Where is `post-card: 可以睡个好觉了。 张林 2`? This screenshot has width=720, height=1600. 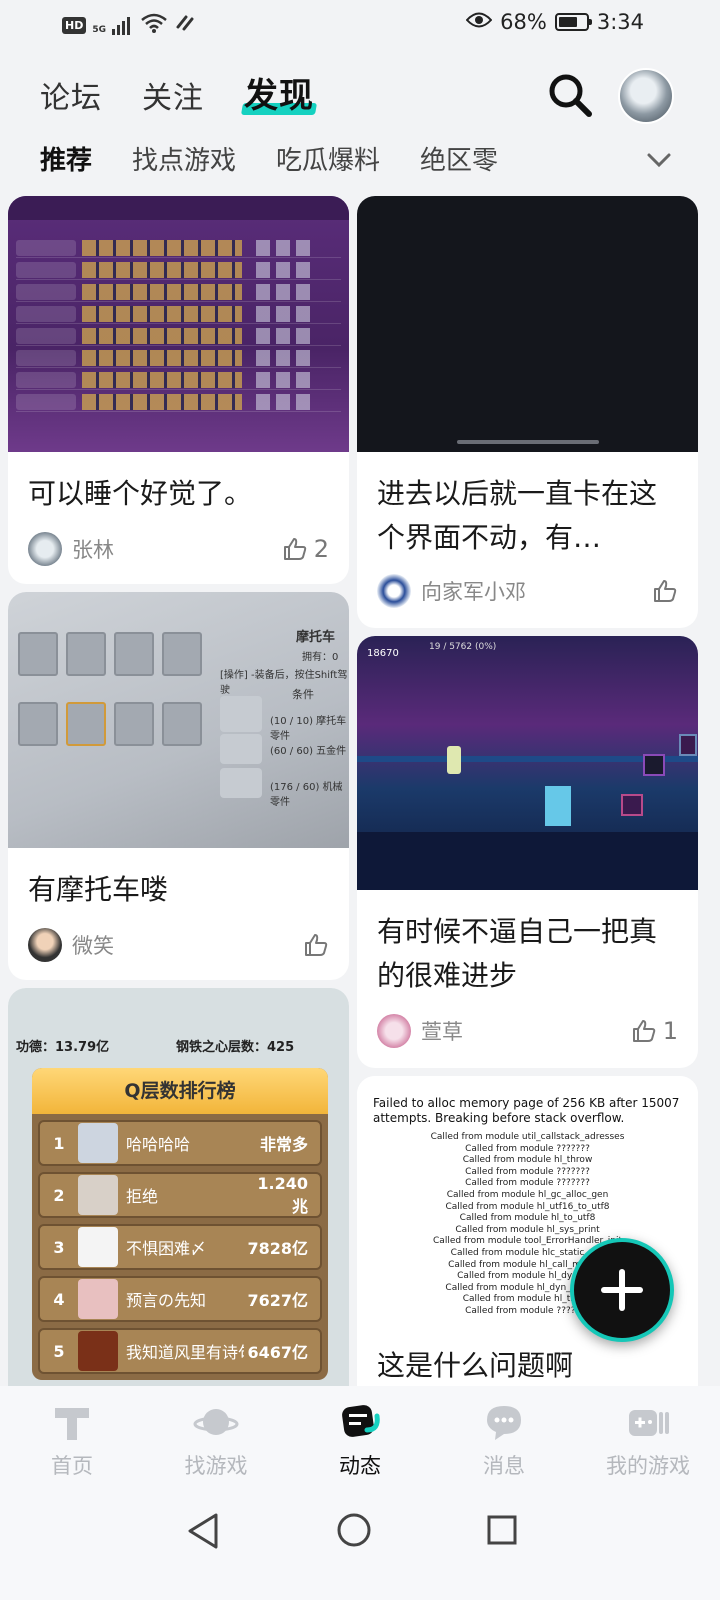
post-card: 可以睡个好觉了。 张林 2 is located at coordinates (178, 390).